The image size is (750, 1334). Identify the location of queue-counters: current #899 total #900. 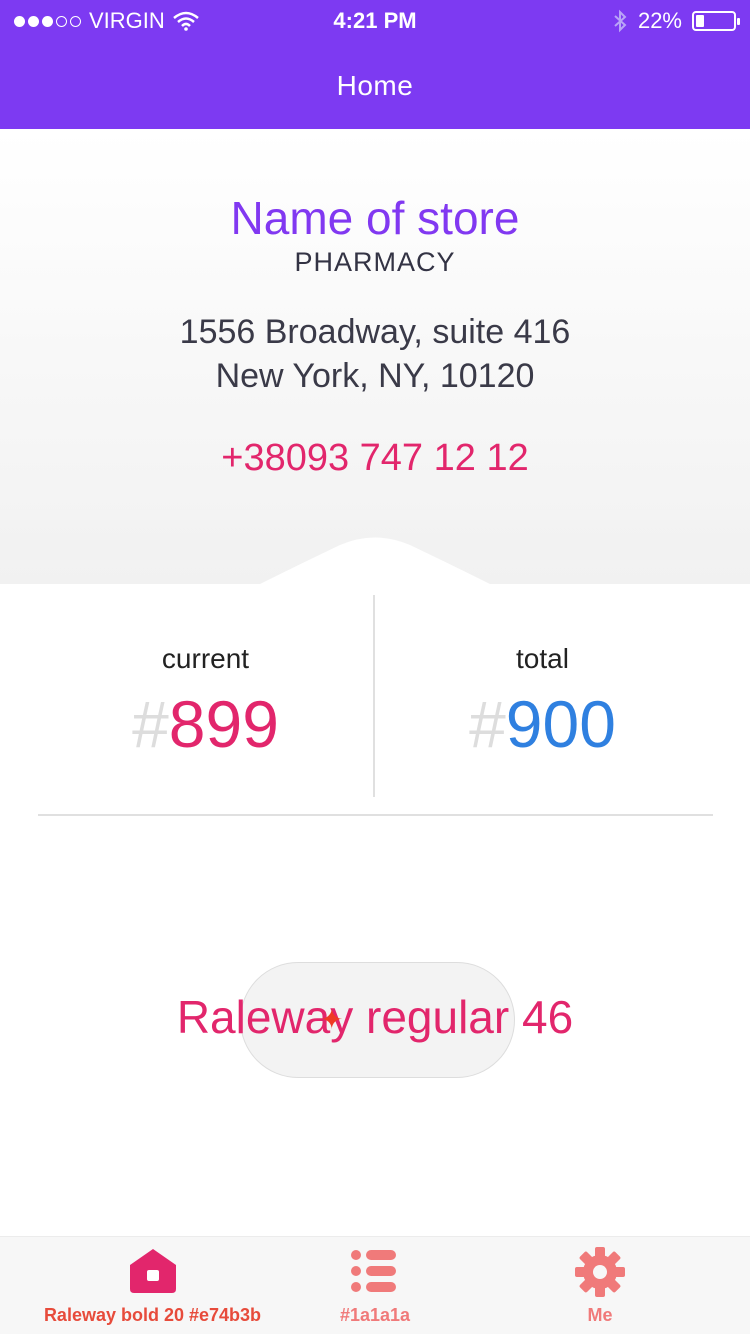
(375, 705).